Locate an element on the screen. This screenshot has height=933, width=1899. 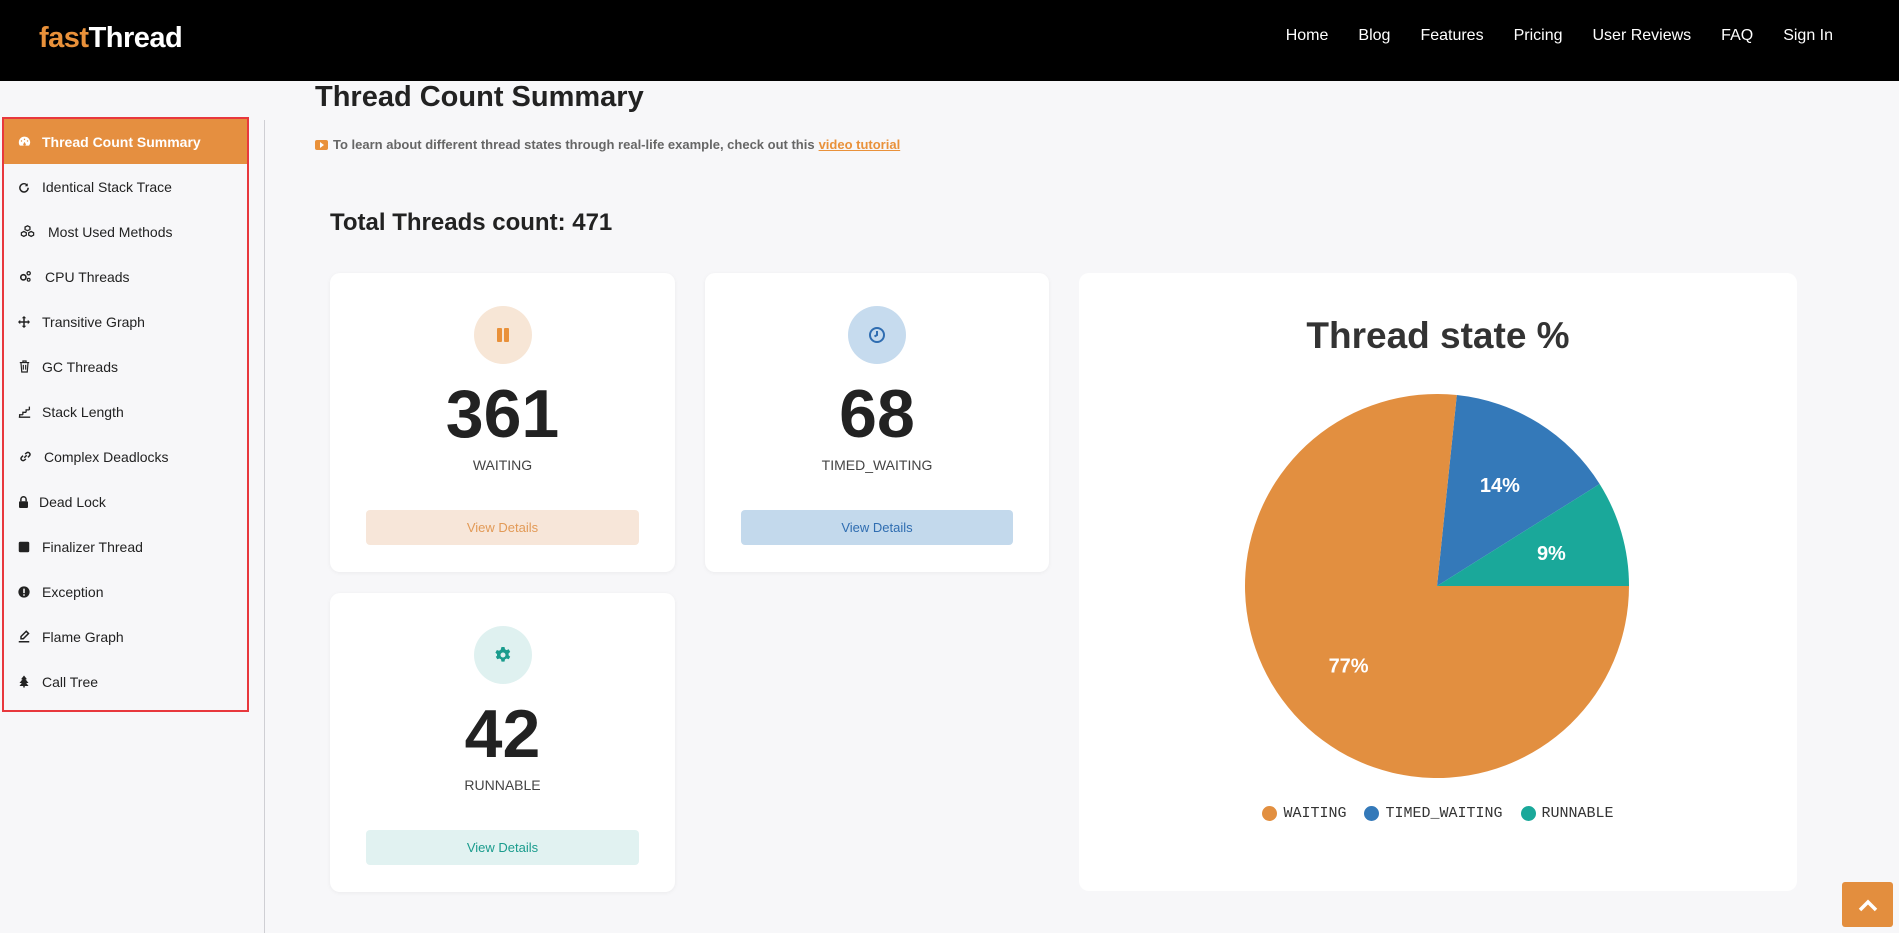
chart-legend: WAITING TIMED_WAITING RUNNABLE is located at coordinates (1438, 813).